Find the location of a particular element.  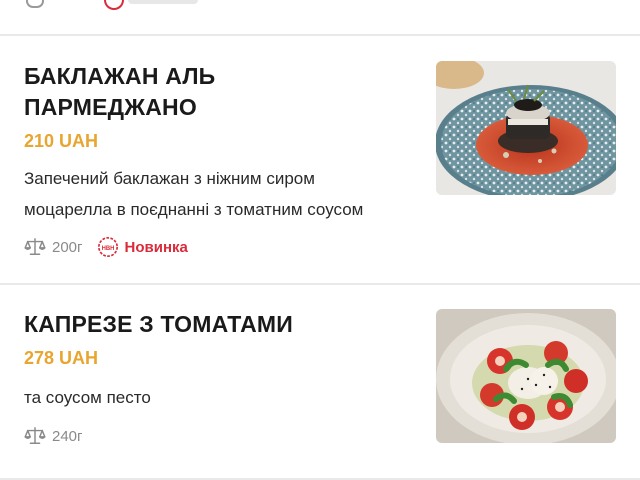

previous-card-remnant is located at coordinates (320, 18).